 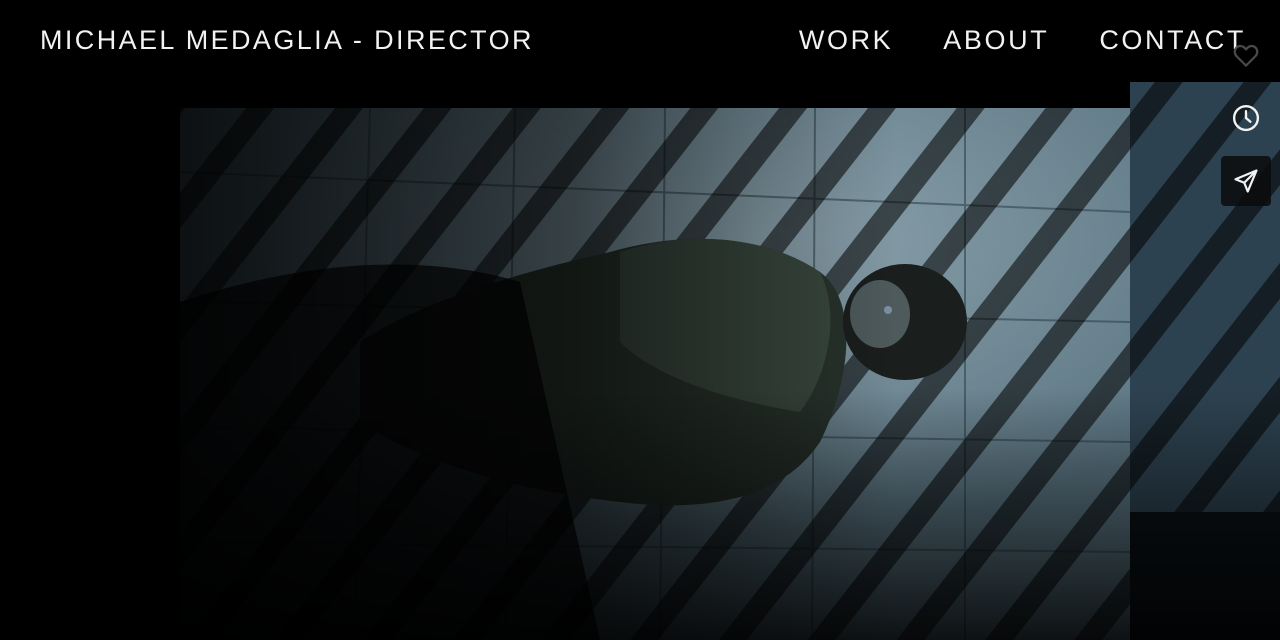 I want to click on nav-work: WORK, so click(x=846, y=40).